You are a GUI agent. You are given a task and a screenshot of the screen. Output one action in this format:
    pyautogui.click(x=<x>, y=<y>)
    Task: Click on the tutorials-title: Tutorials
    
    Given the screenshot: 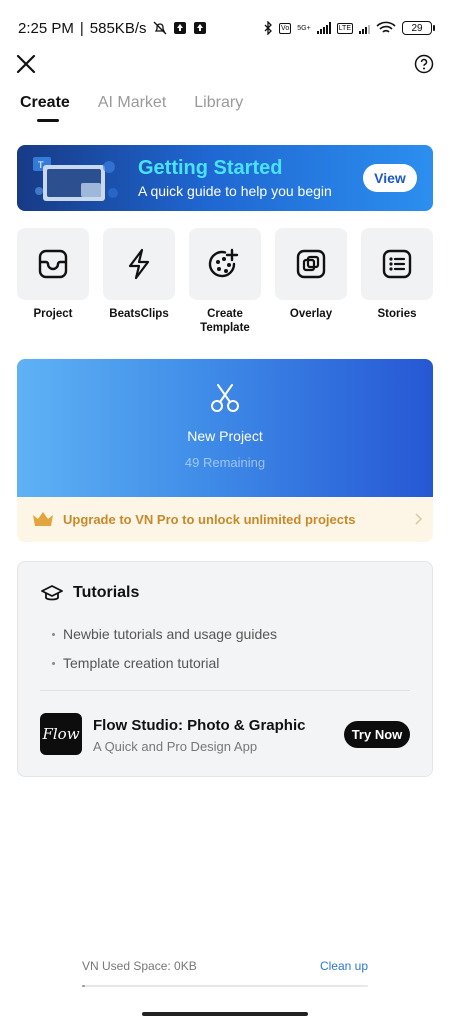 What is the action you would take?
    pyautogui.click(x=106, y=592)
    